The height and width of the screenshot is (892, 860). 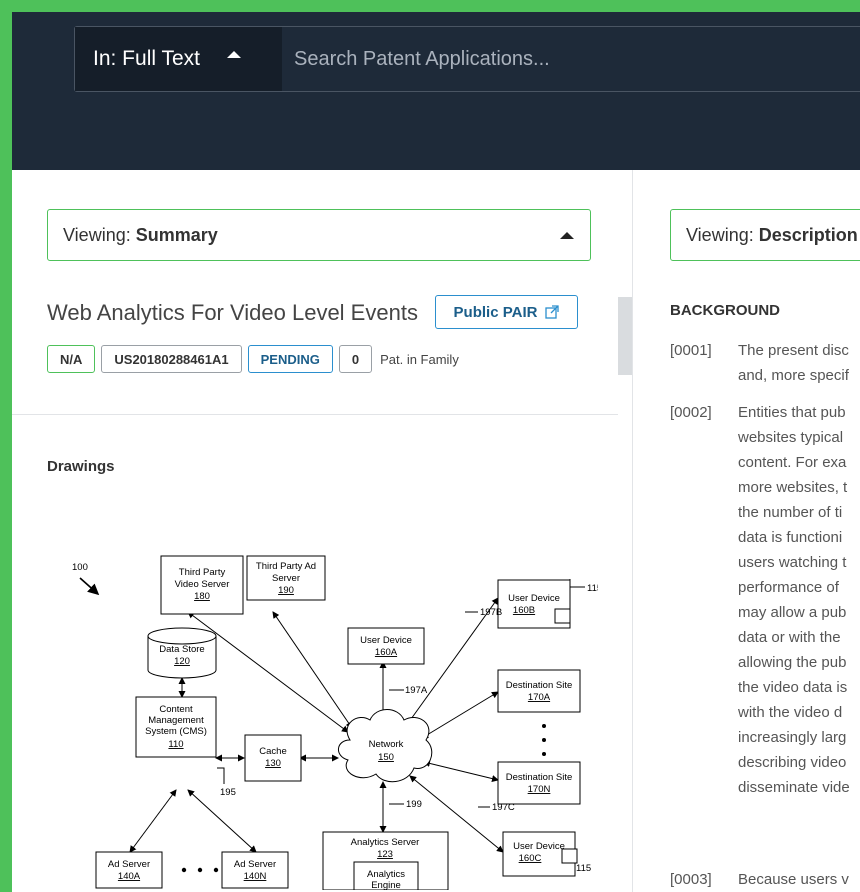 What do you see at coordinates (176, 234) in the screenshot?
I see `left-viewing-value: Summary` at bounding box center [176, 234].